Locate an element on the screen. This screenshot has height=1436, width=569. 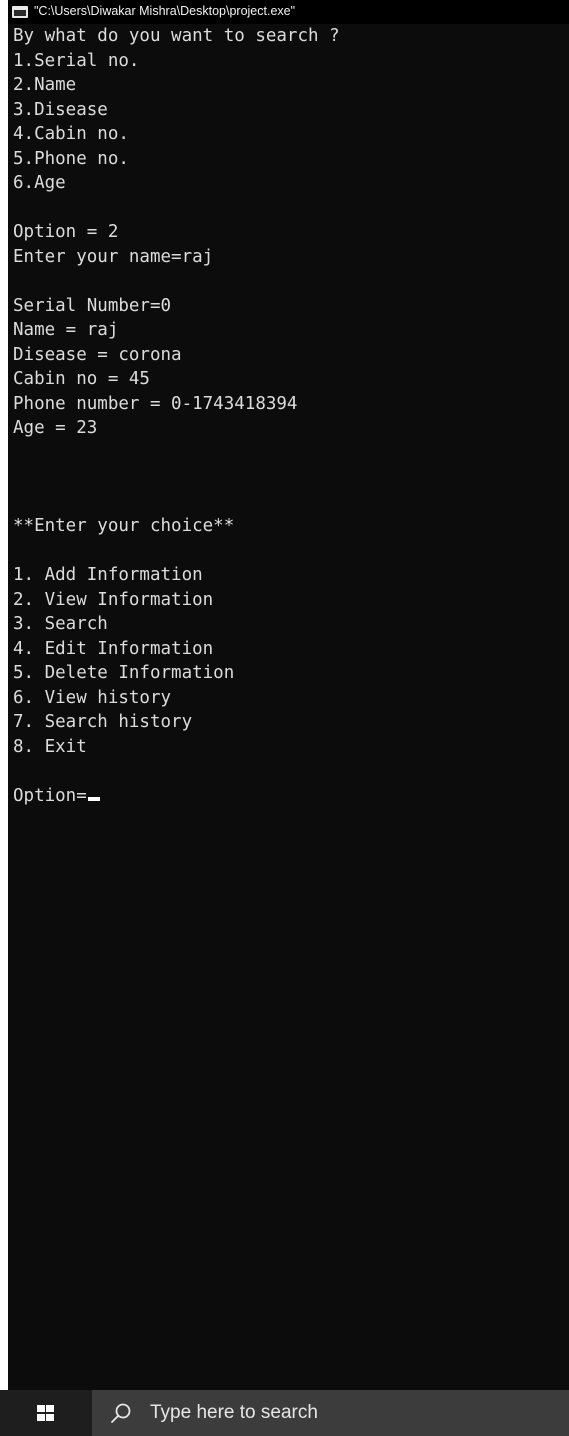
windows-logo-icon is located at coordinates (45, 1413).